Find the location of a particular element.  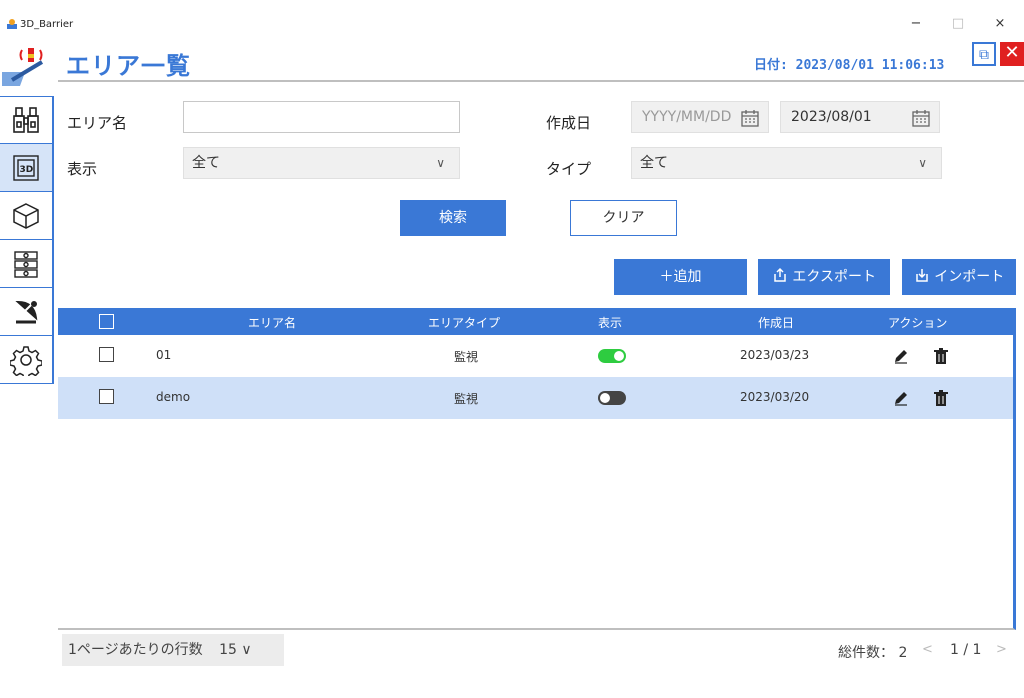

display-select: 全て ∨ is located at coordinates (321, 163).